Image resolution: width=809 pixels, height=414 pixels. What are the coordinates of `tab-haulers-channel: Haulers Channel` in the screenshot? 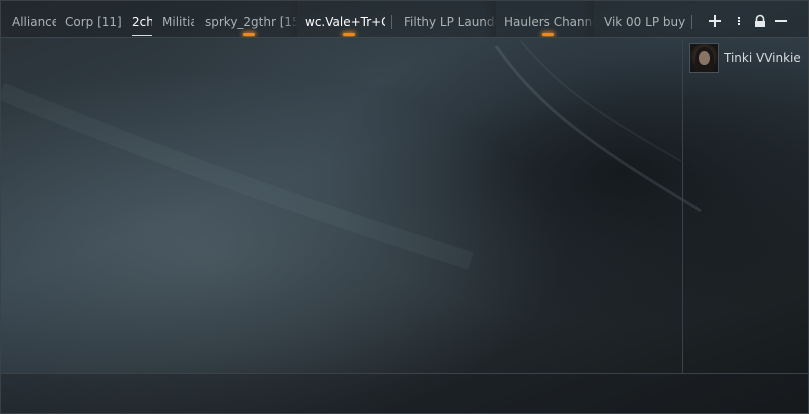 It's located at (549, 19).